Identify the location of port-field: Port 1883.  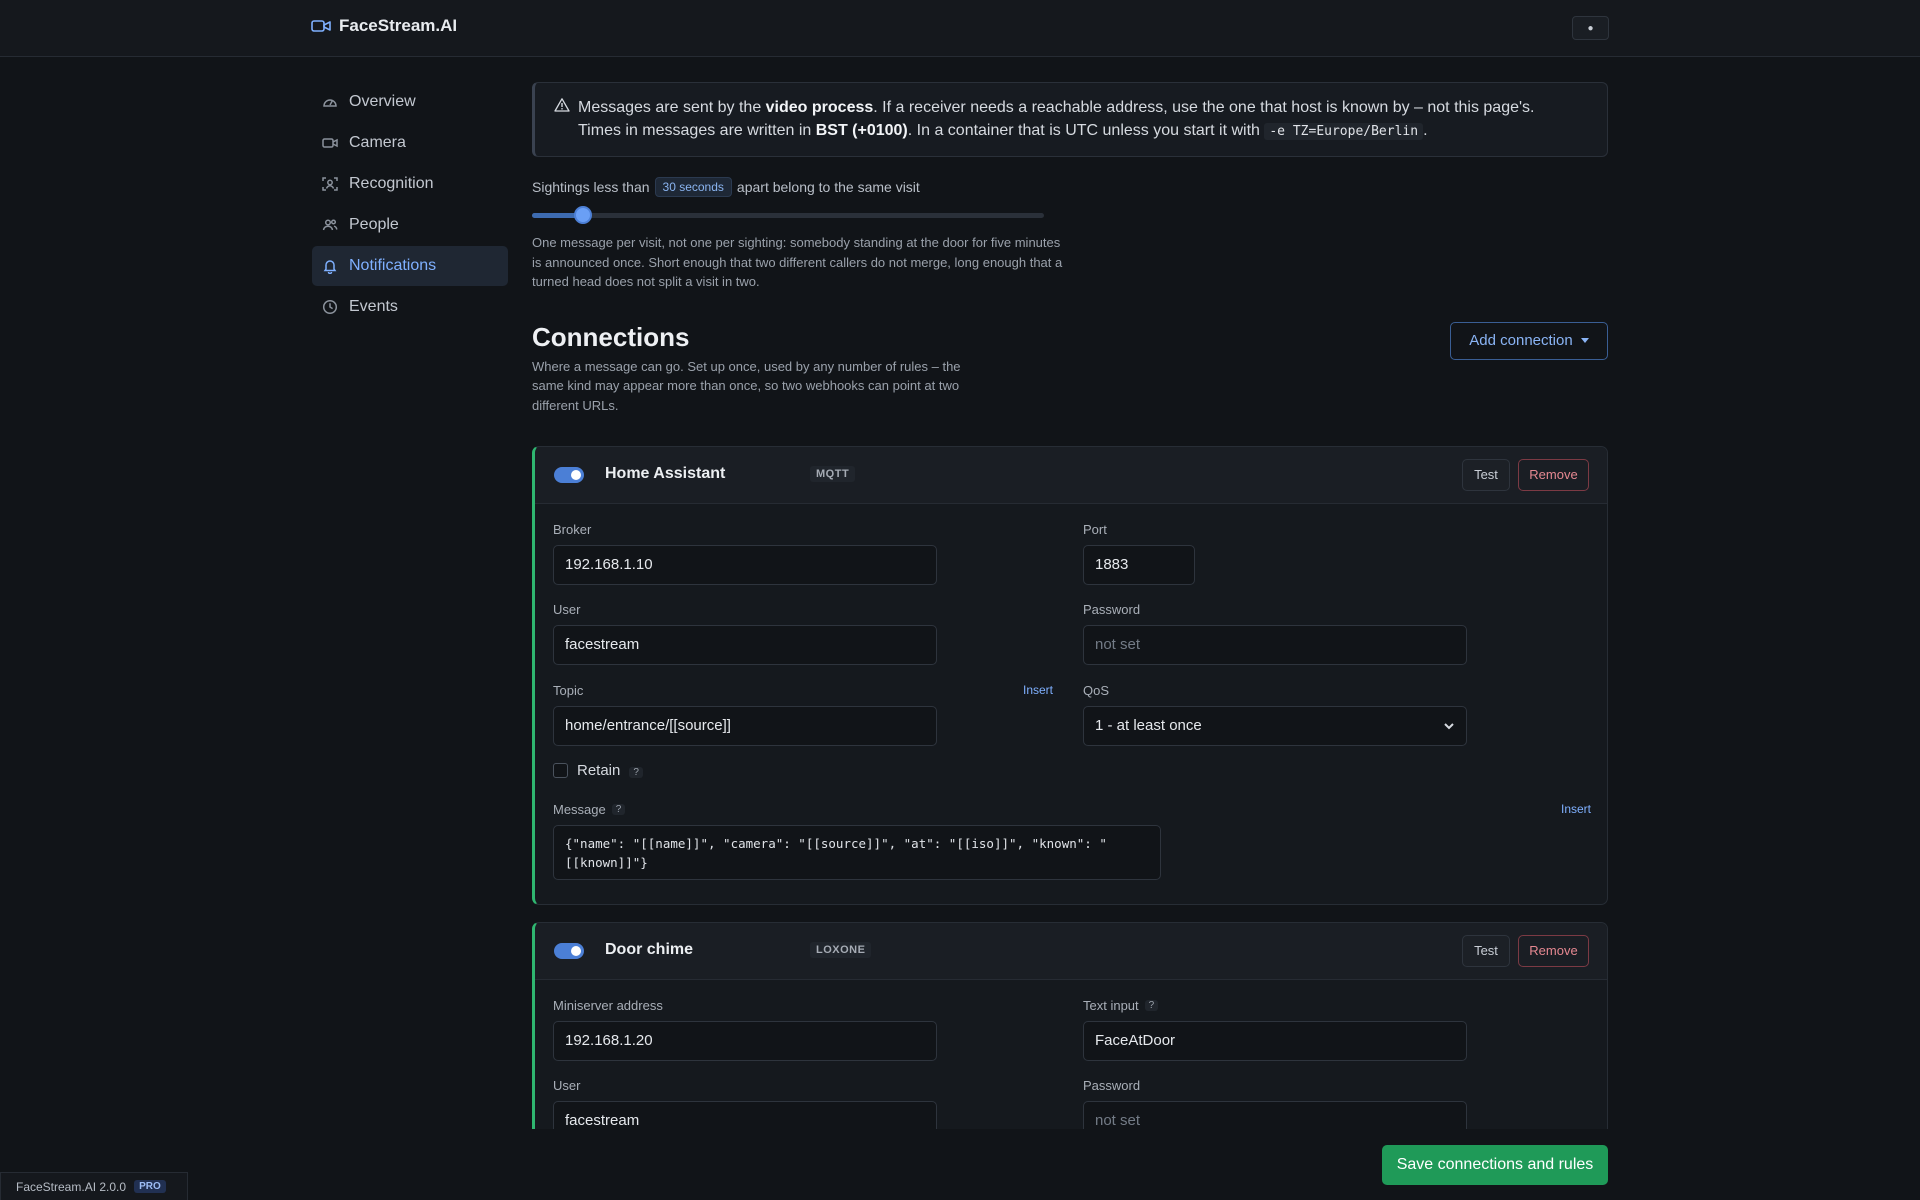
(1139, 553).